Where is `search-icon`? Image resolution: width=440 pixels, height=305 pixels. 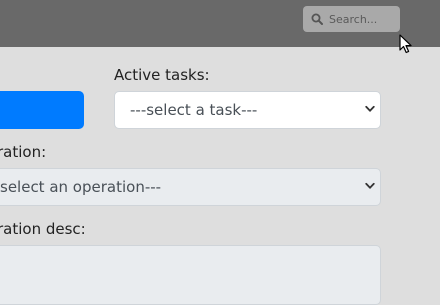 search-icon is located at coordinates (317, 19).